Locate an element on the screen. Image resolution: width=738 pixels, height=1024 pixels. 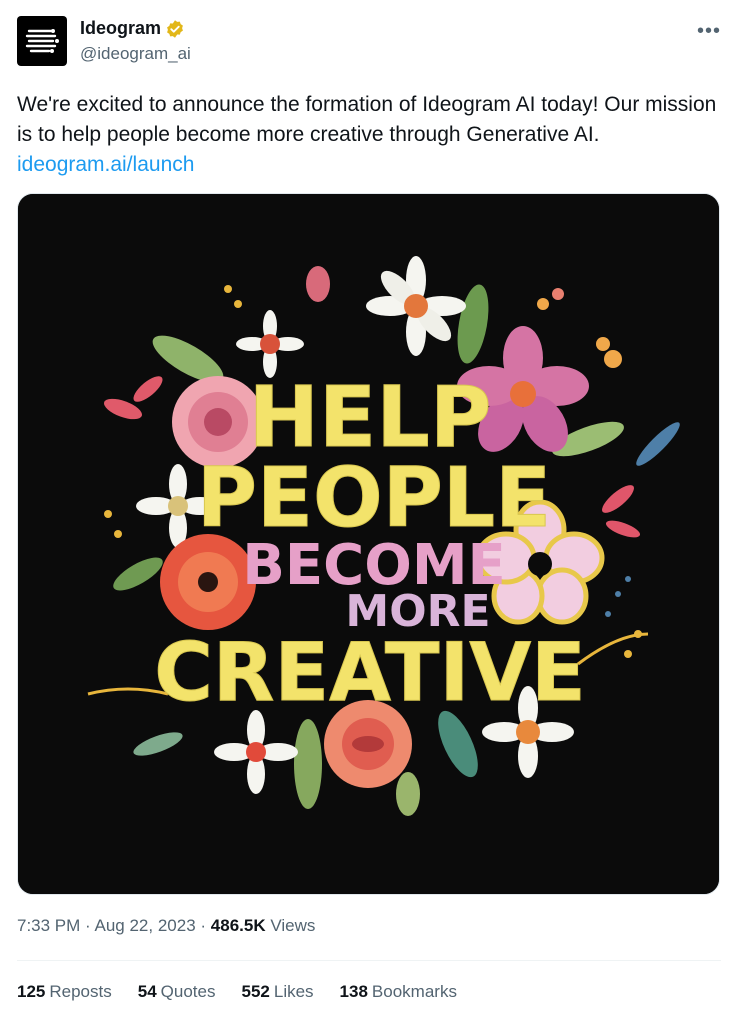
views-count: 486.5K is located at coordinates (238, 925).